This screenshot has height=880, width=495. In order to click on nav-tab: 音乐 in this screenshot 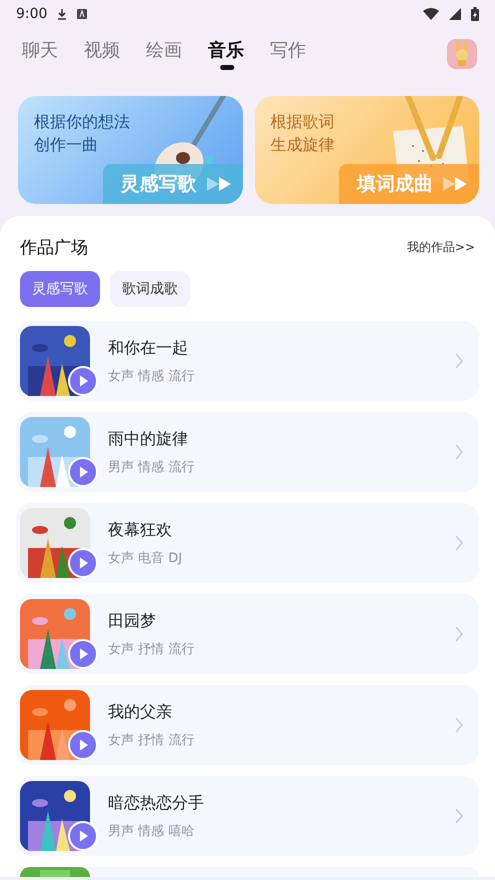, I will do `click(230, 54)`.